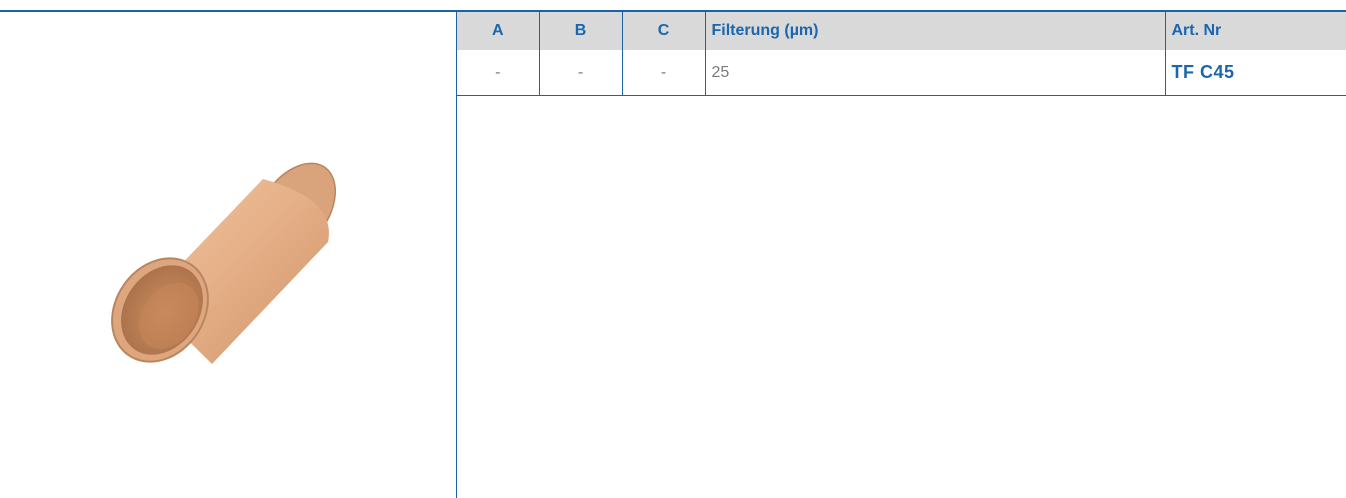 This screenshot has height=498, width=1346. What do you see at coordinates (935, 73) in the screenshot?
I see `cell-filterung: 25` at bounding box center [935, 73].